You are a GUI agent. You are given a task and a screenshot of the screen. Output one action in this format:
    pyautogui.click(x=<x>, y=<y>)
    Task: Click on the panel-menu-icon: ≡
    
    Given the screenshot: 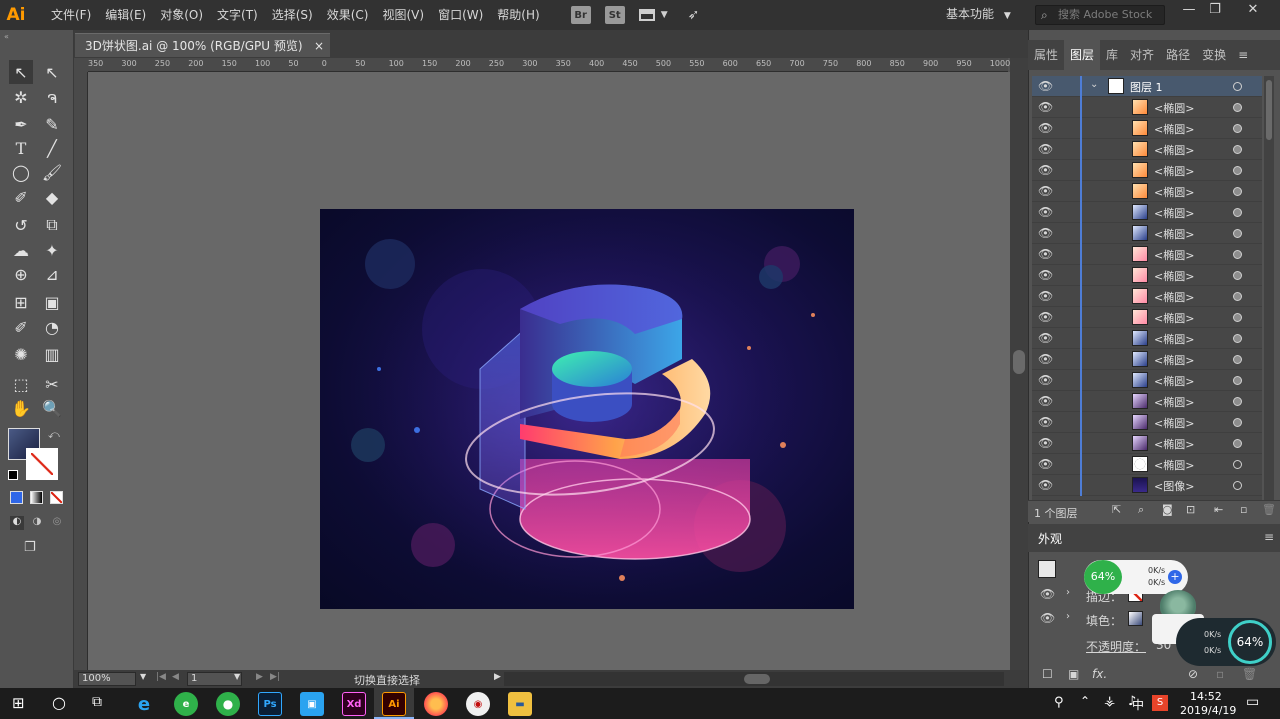 What is the action you would take?
    pyautogui.click(x=1269, y=537)
    